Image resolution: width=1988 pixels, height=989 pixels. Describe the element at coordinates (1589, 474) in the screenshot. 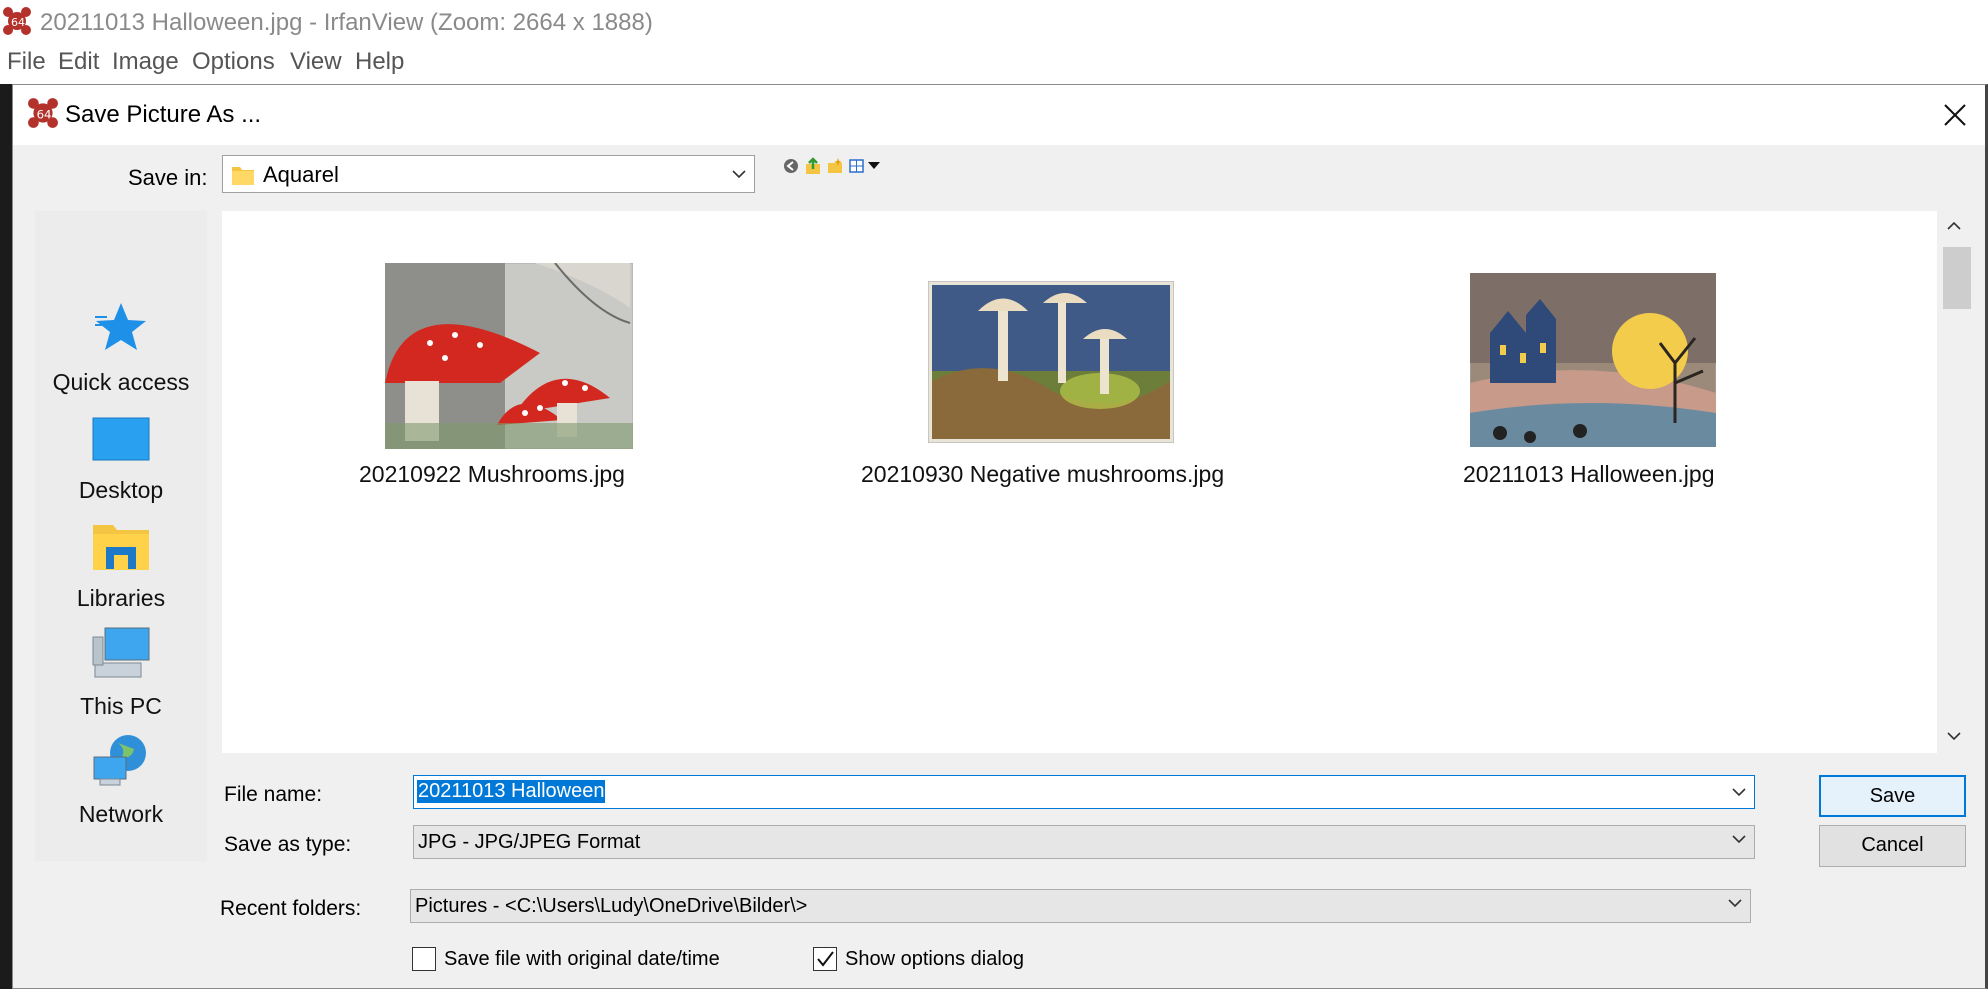

I see `file-name-label: 20211013 Halloween.jpg` at that location.